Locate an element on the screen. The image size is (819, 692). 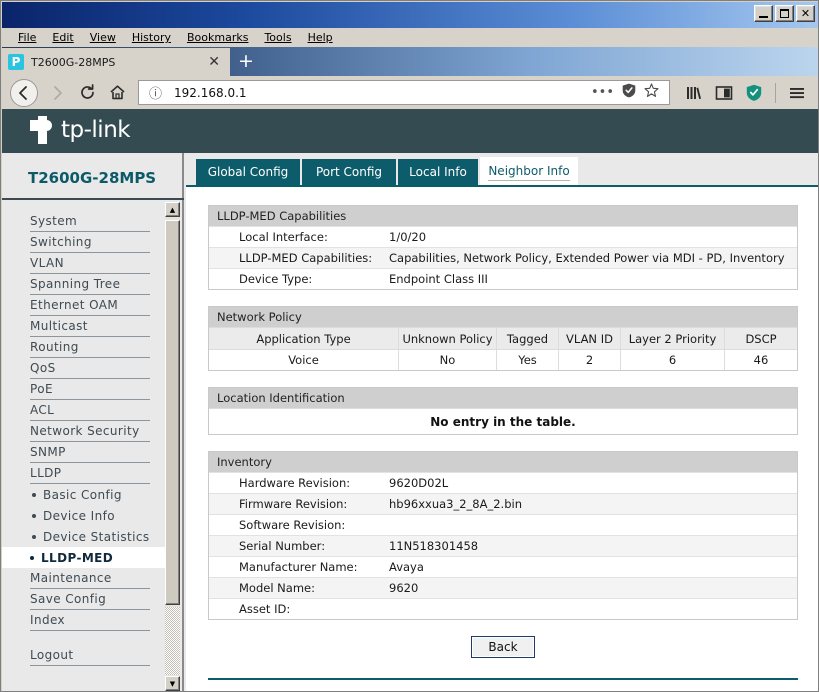
info-row: Serial Number: 11N518301458 is located at coordinates (503, 545).